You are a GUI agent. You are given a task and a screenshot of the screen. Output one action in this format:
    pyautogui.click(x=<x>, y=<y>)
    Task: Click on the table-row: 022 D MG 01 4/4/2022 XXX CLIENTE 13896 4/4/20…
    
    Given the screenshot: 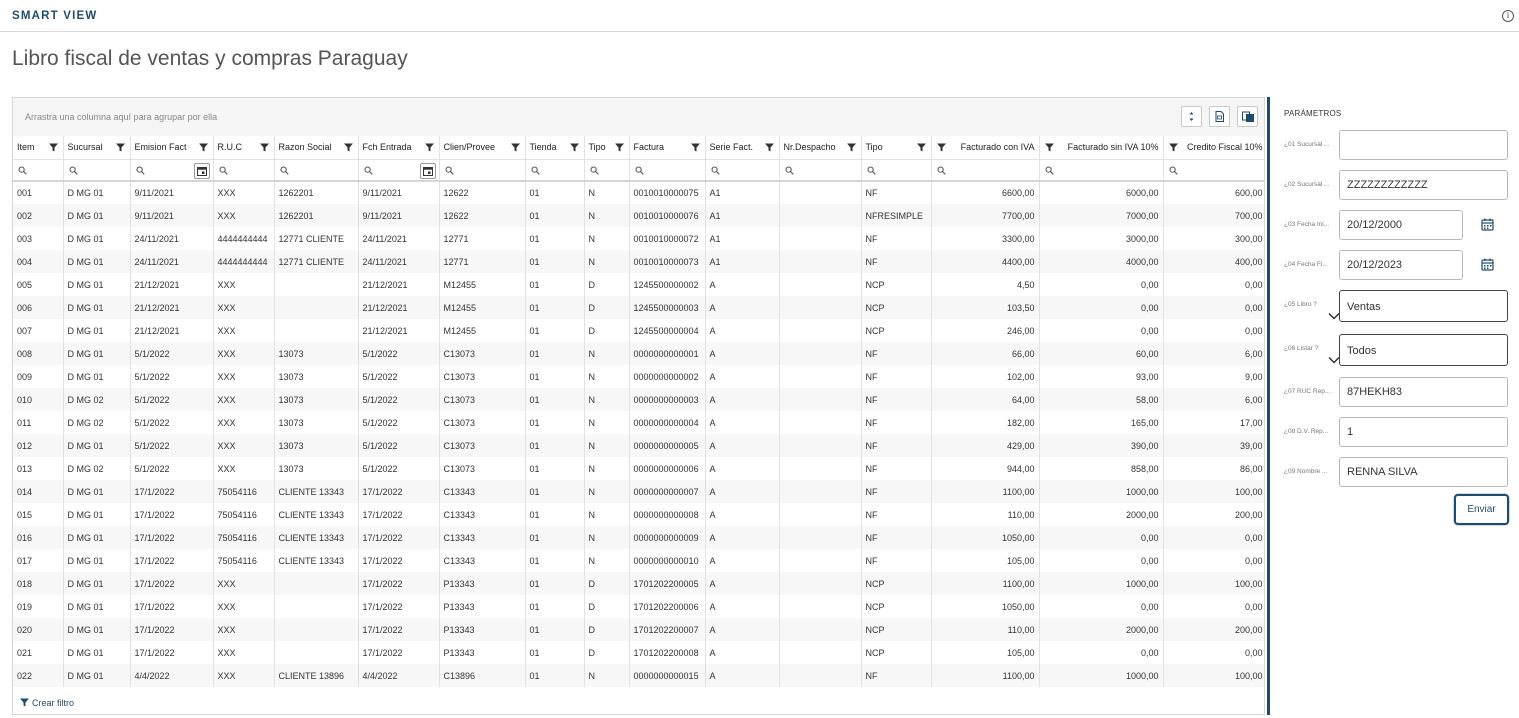 What is the action you would take?
    pyautogui.click(x=638, y=675)
    